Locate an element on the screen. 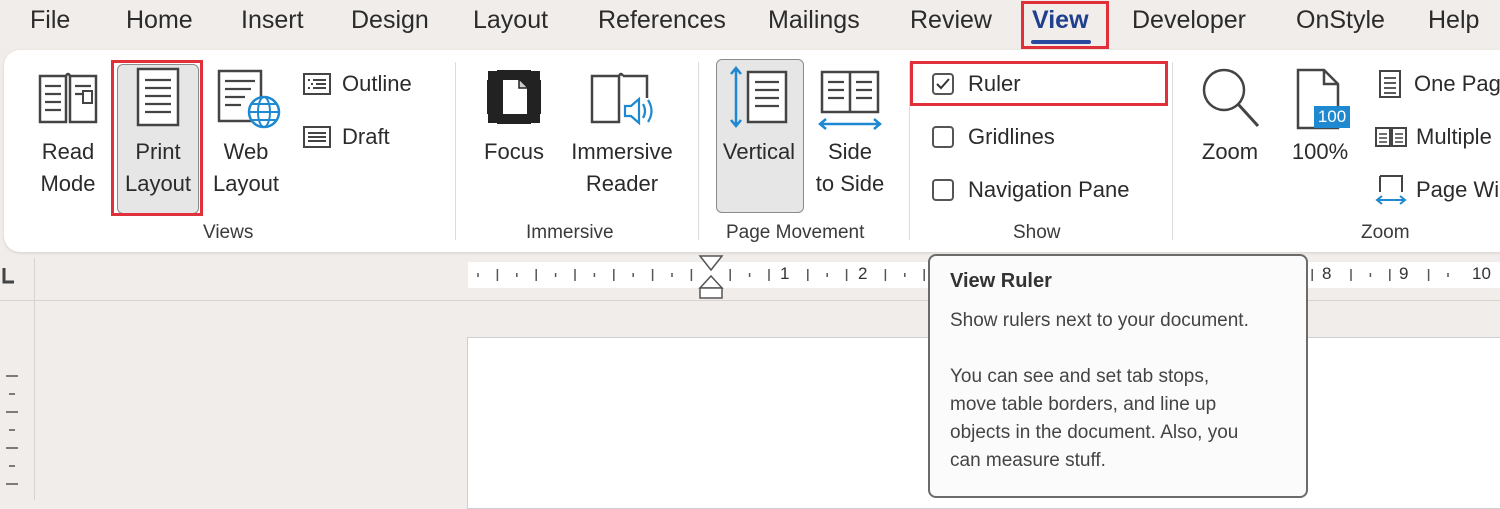  menu-home: Home is located at coordinates (159, 20).